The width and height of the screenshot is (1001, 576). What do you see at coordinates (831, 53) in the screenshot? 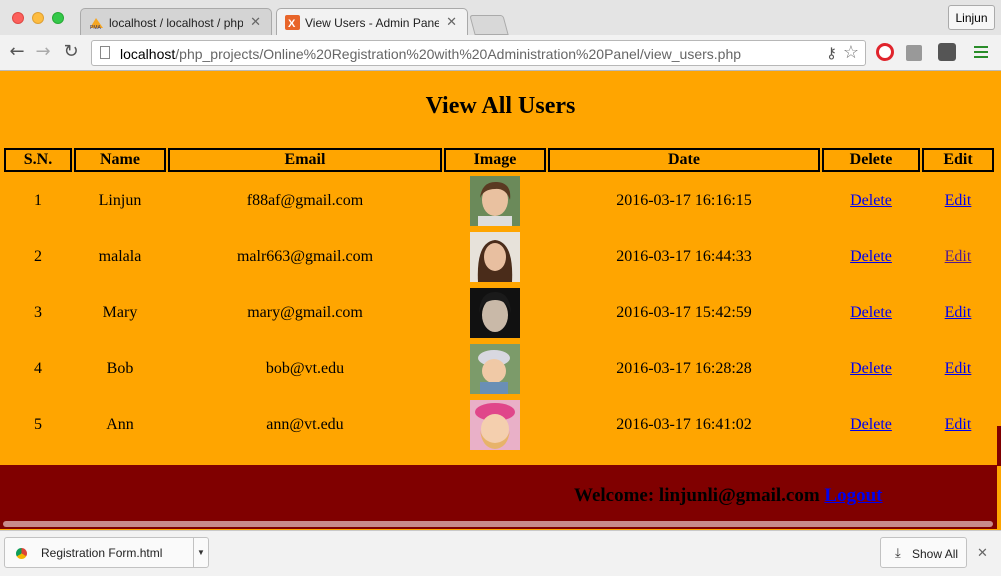
I see `key-icon: ⚷` at bounding box center [831, 53].